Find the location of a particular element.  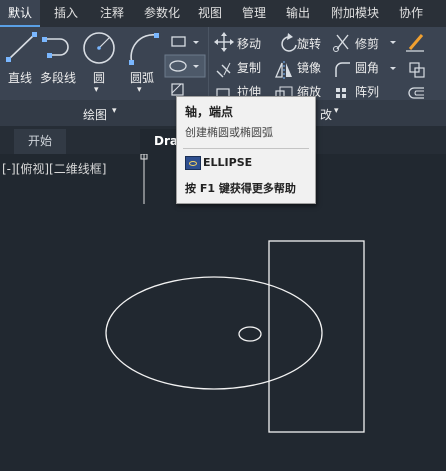

circle-icon is located at coordinates (99, 48).